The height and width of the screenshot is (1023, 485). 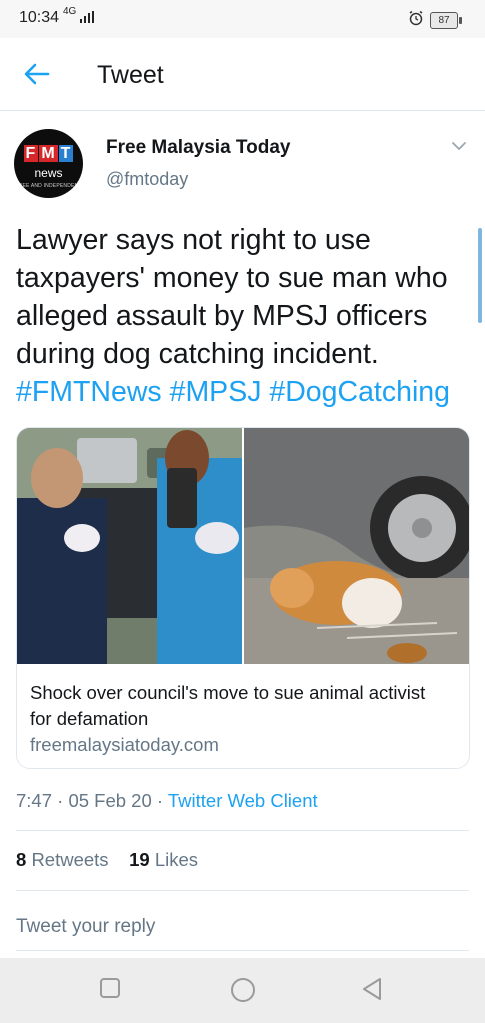 What do you see at coordinates (48, 186) in the screenshot?
I see `logo-tagline: FREE AND INDEPENDENT` at bounding box center [48, 186].